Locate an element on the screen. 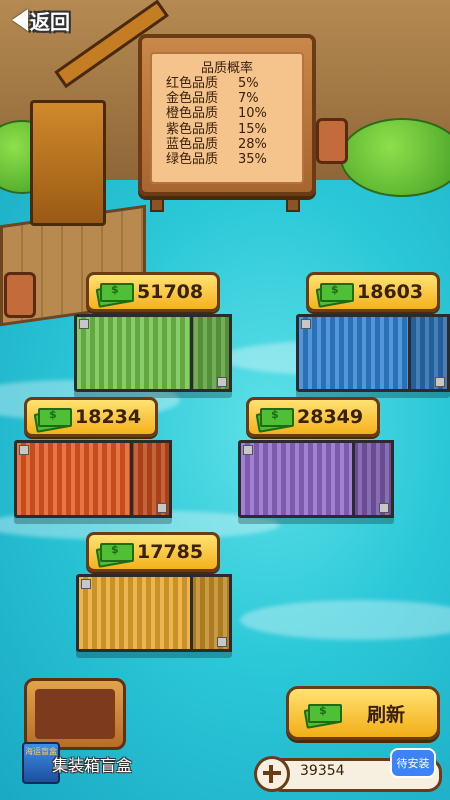 Image resolution: width=450 pixels, height=800 pixels. rate-row-orange: 橙色品质 10% is located at coordinates (231, 113).